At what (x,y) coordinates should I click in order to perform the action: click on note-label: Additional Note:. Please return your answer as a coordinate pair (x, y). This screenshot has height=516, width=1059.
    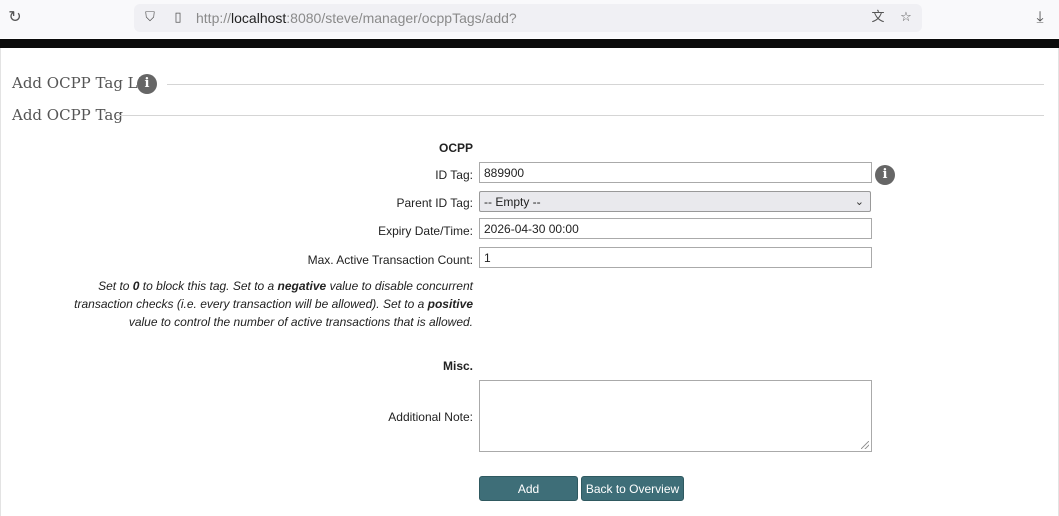
    Looking at the image, I should click on (430, 417).